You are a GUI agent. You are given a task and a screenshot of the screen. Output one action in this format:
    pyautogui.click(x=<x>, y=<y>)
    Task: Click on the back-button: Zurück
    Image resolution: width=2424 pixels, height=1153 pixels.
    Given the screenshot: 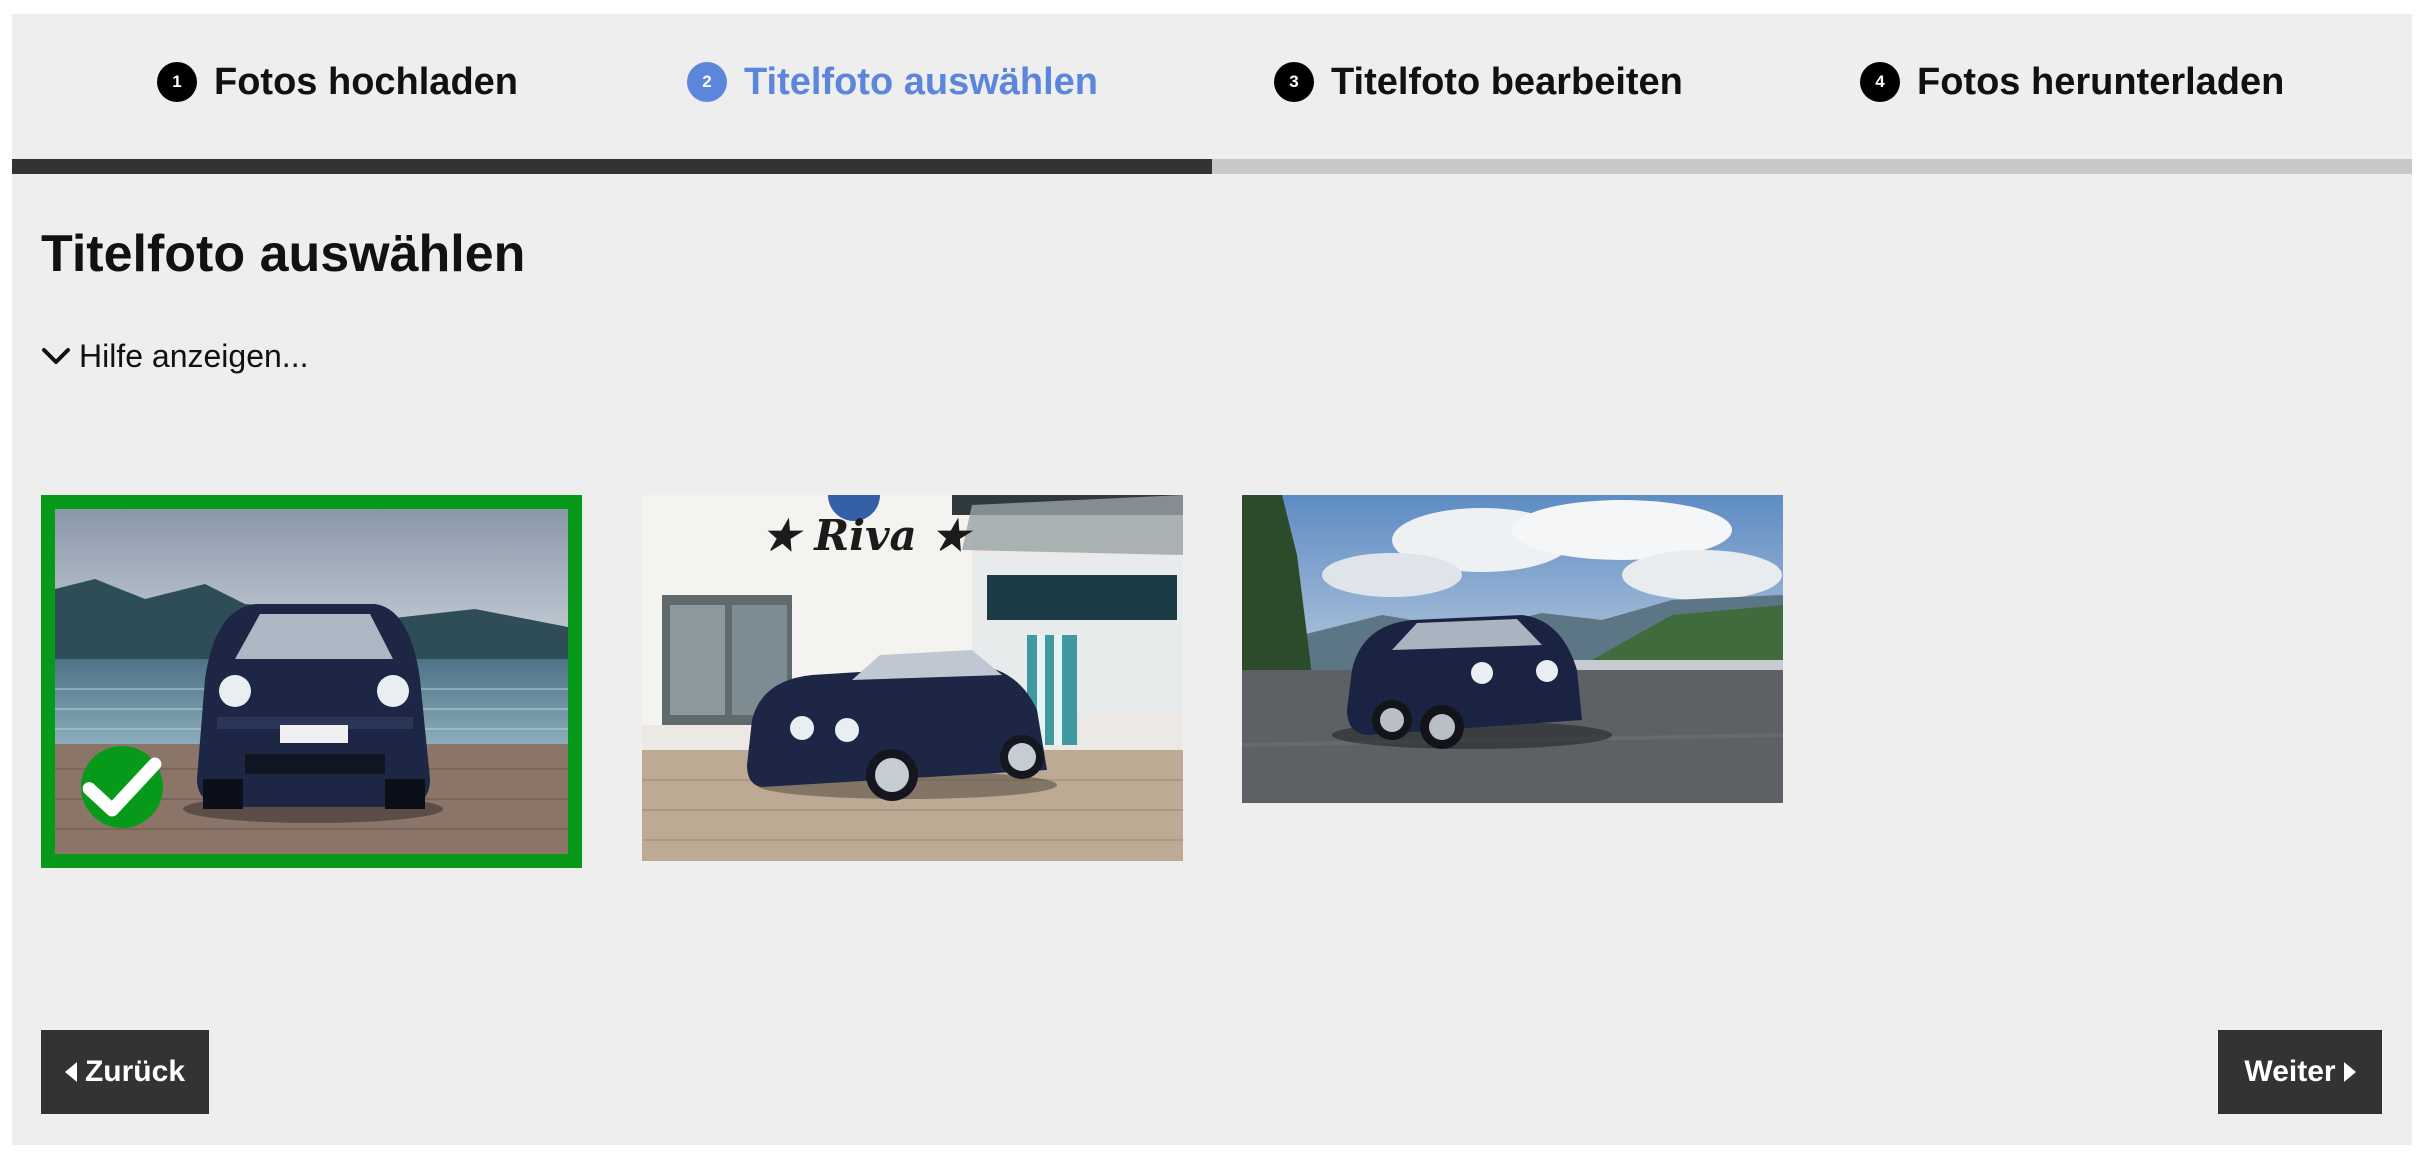 What is the action you would take?
    pyautogui.click(x=125, y=1072)
    